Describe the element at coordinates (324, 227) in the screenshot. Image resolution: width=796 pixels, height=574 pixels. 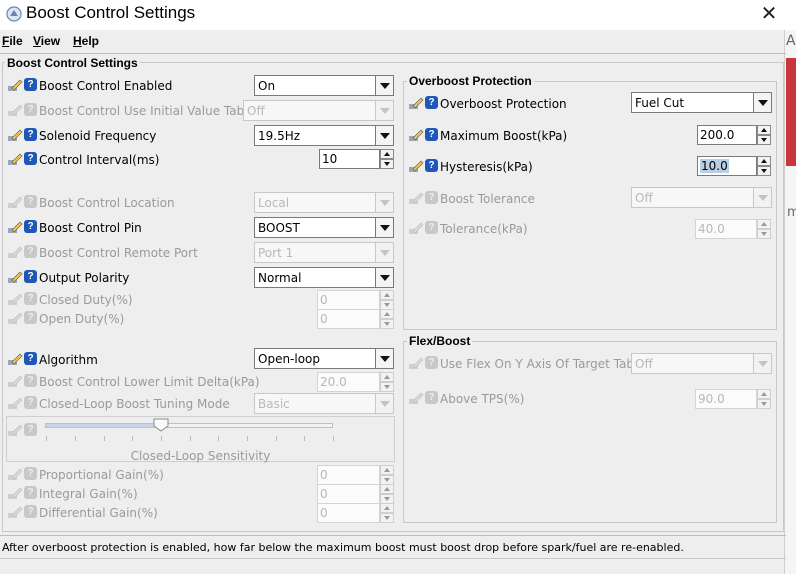
I see `boost-control-pin-select: BOOST` at that location.